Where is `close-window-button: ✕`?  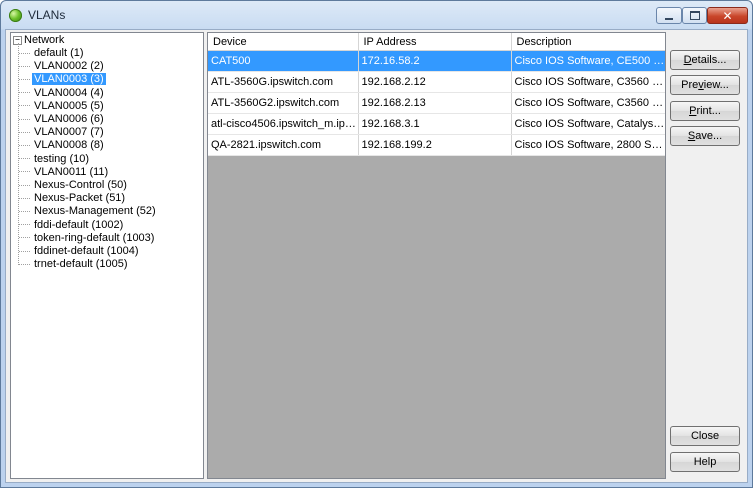 close-window-button: ✕ is located at coordinates (727, 15).